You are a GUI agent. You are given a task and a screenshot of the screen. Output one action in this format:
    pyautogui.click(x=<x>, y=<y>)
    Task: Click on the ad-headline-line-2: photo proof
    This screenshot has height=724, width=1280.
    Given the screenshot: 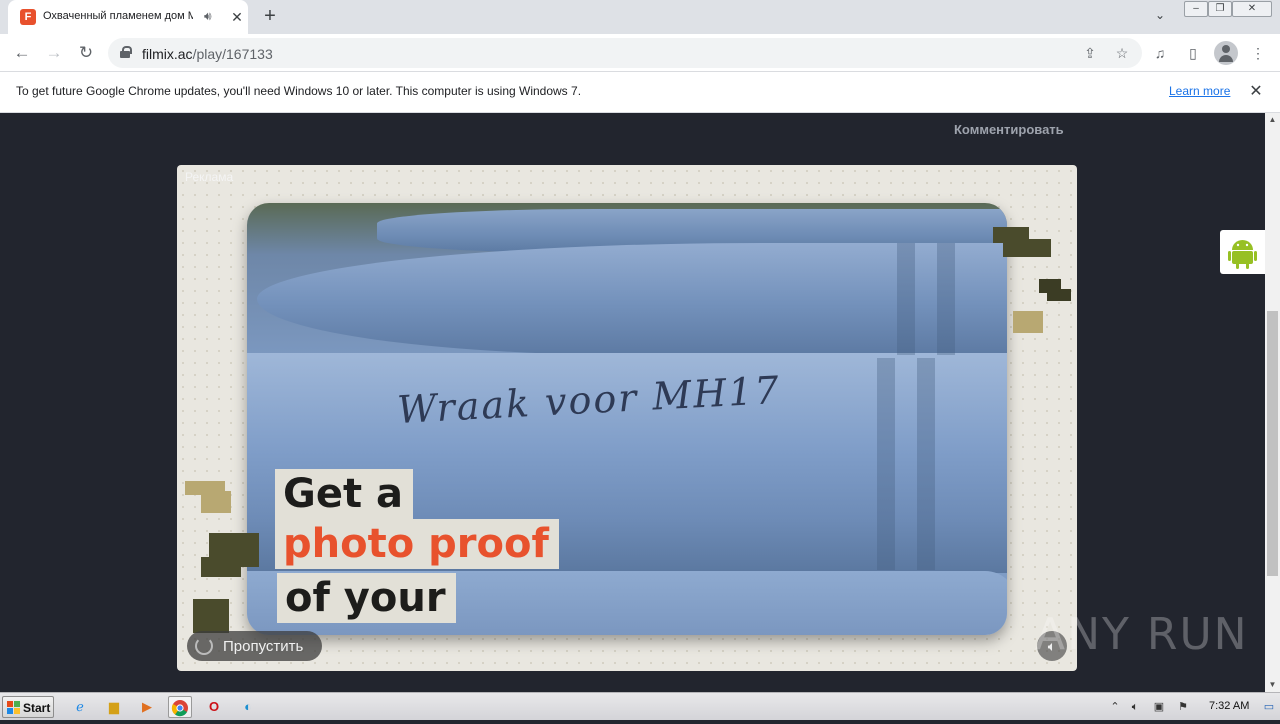 What is the action you would take?
    pyautogui.click(x=417, y=544)
    